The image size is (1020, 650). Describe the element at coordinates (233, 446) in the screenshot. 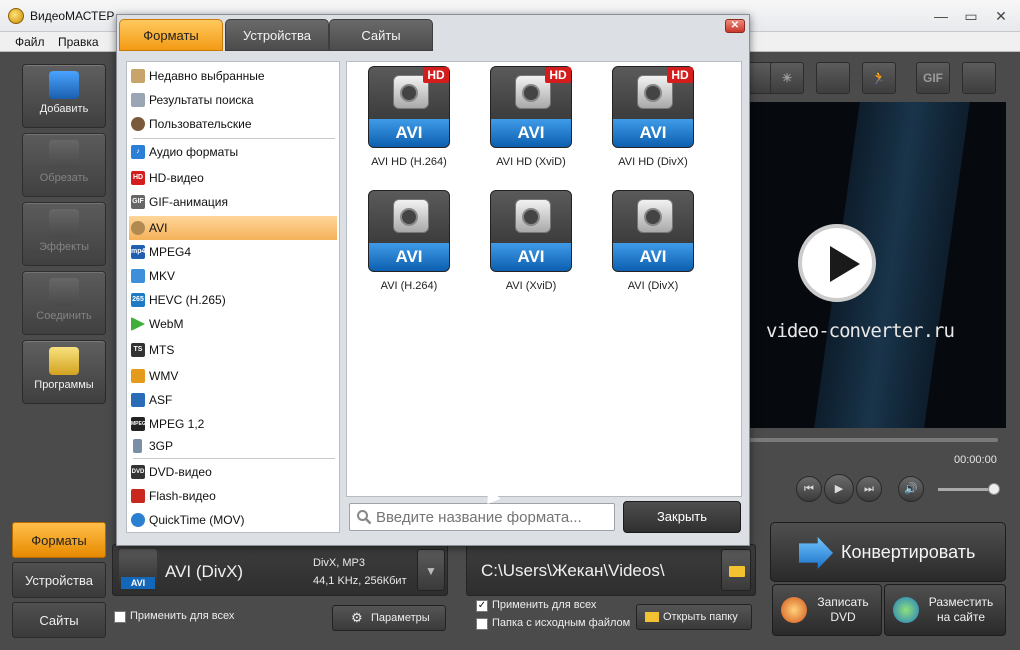

I see `category-3gp: 3GP` at that location.